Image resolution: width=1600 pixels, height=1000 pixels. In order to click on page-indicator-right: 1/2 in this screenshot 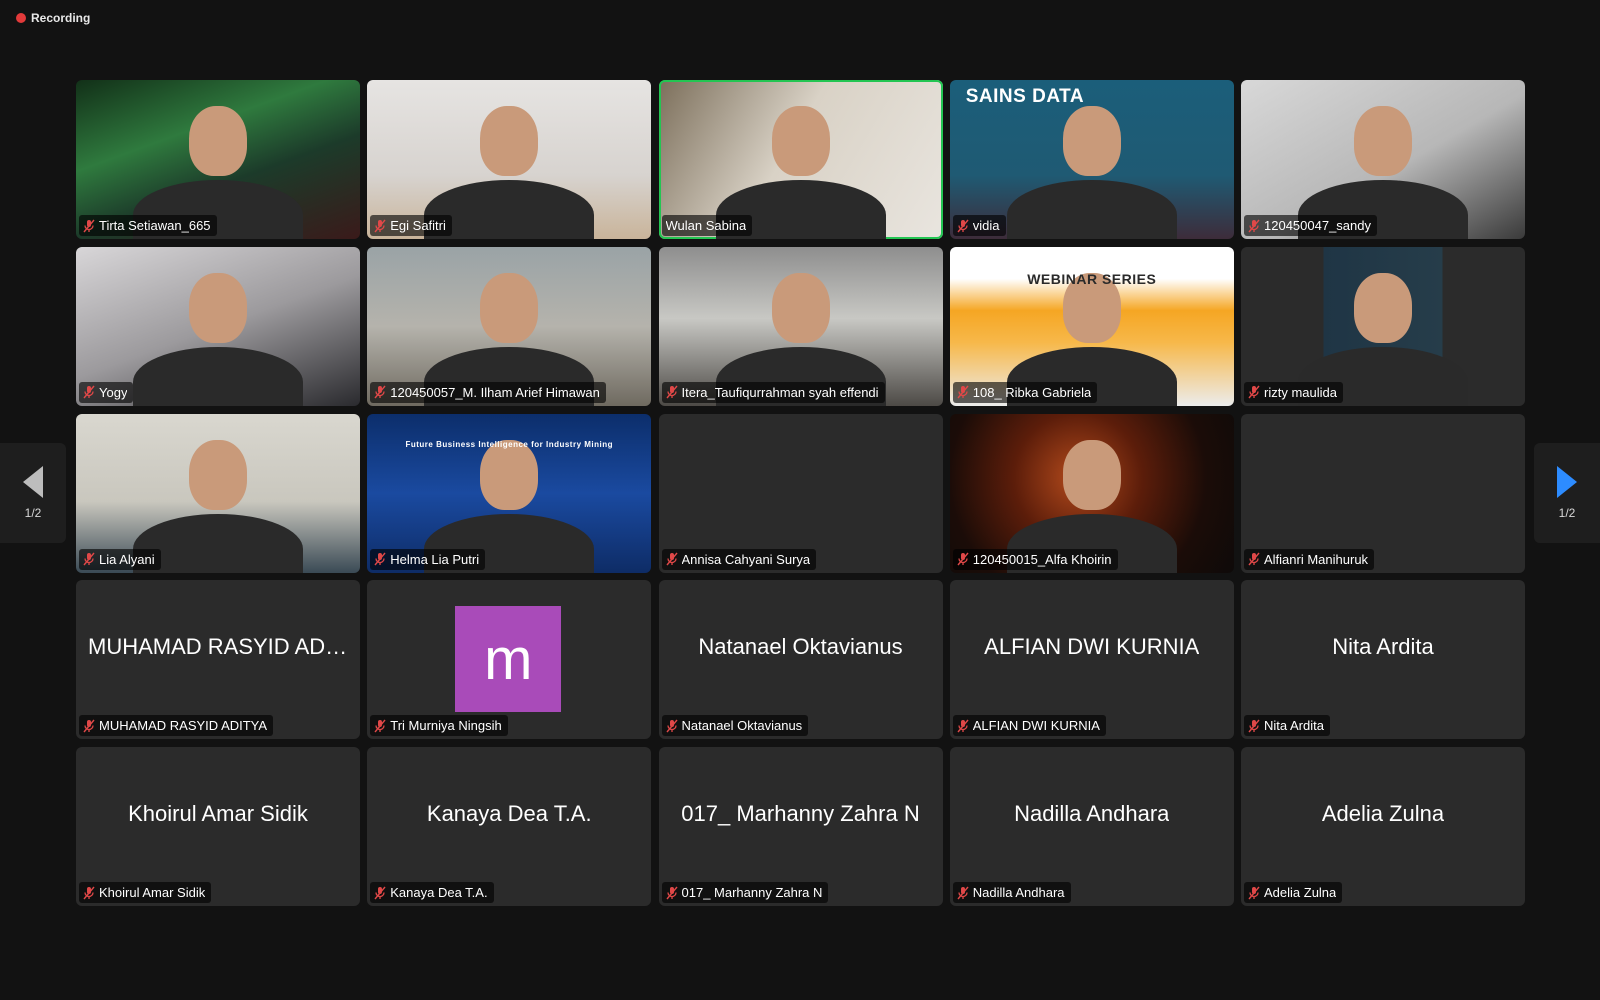, I will do `click(1567, 513)`.